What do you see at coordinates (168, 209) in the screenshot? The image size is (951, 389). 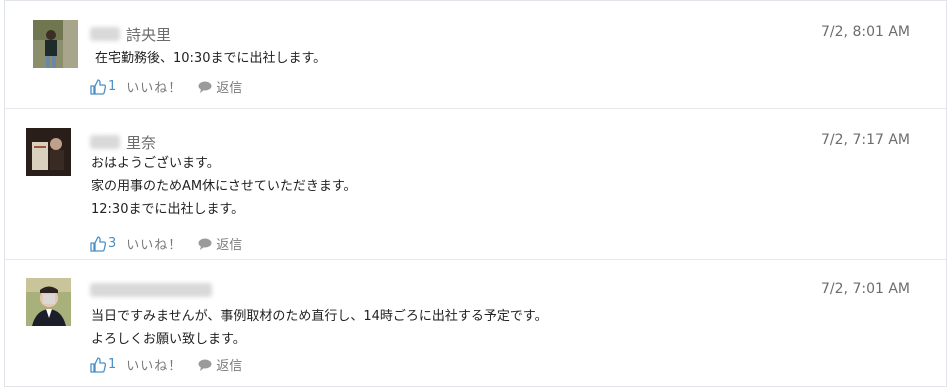 I see `post-text-line: 12:30までに出社します。` at bounding box center [168, 209].